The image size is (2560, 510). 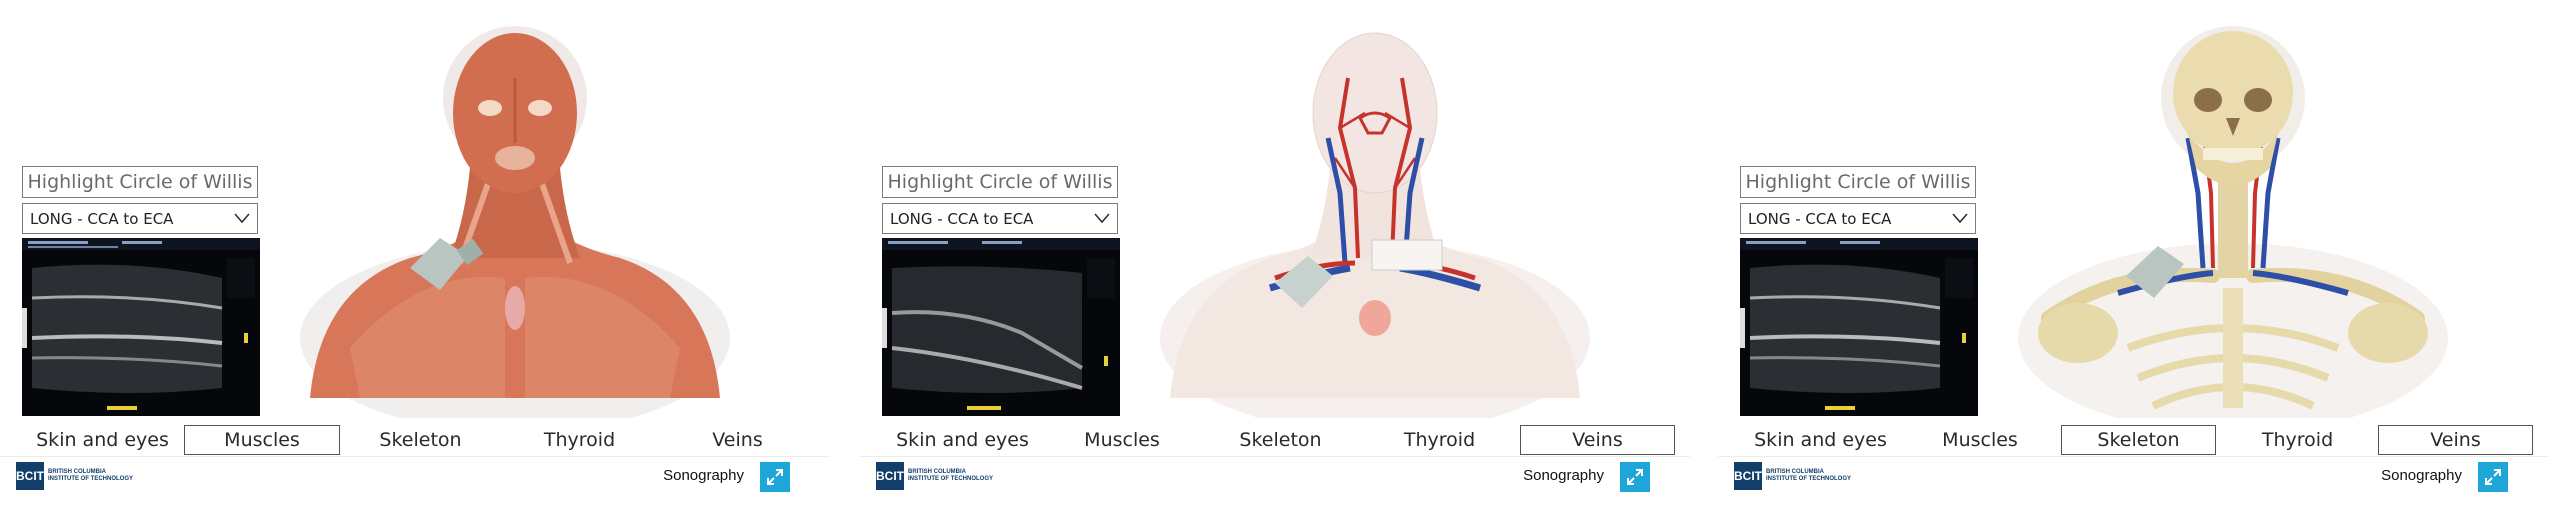 What do you see at coordinates (1375, 225) in the screenshot?
I see `anatomy-figure-vessels` at bounding box center [1375, 225].